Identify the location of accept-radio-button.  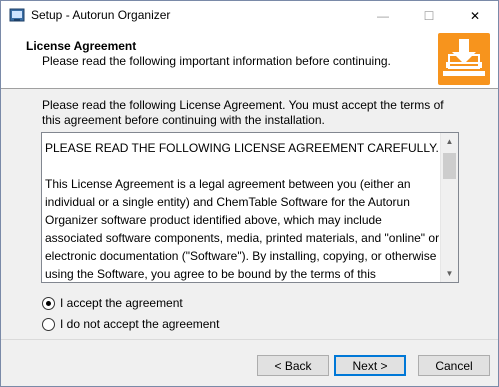
(48, 303).